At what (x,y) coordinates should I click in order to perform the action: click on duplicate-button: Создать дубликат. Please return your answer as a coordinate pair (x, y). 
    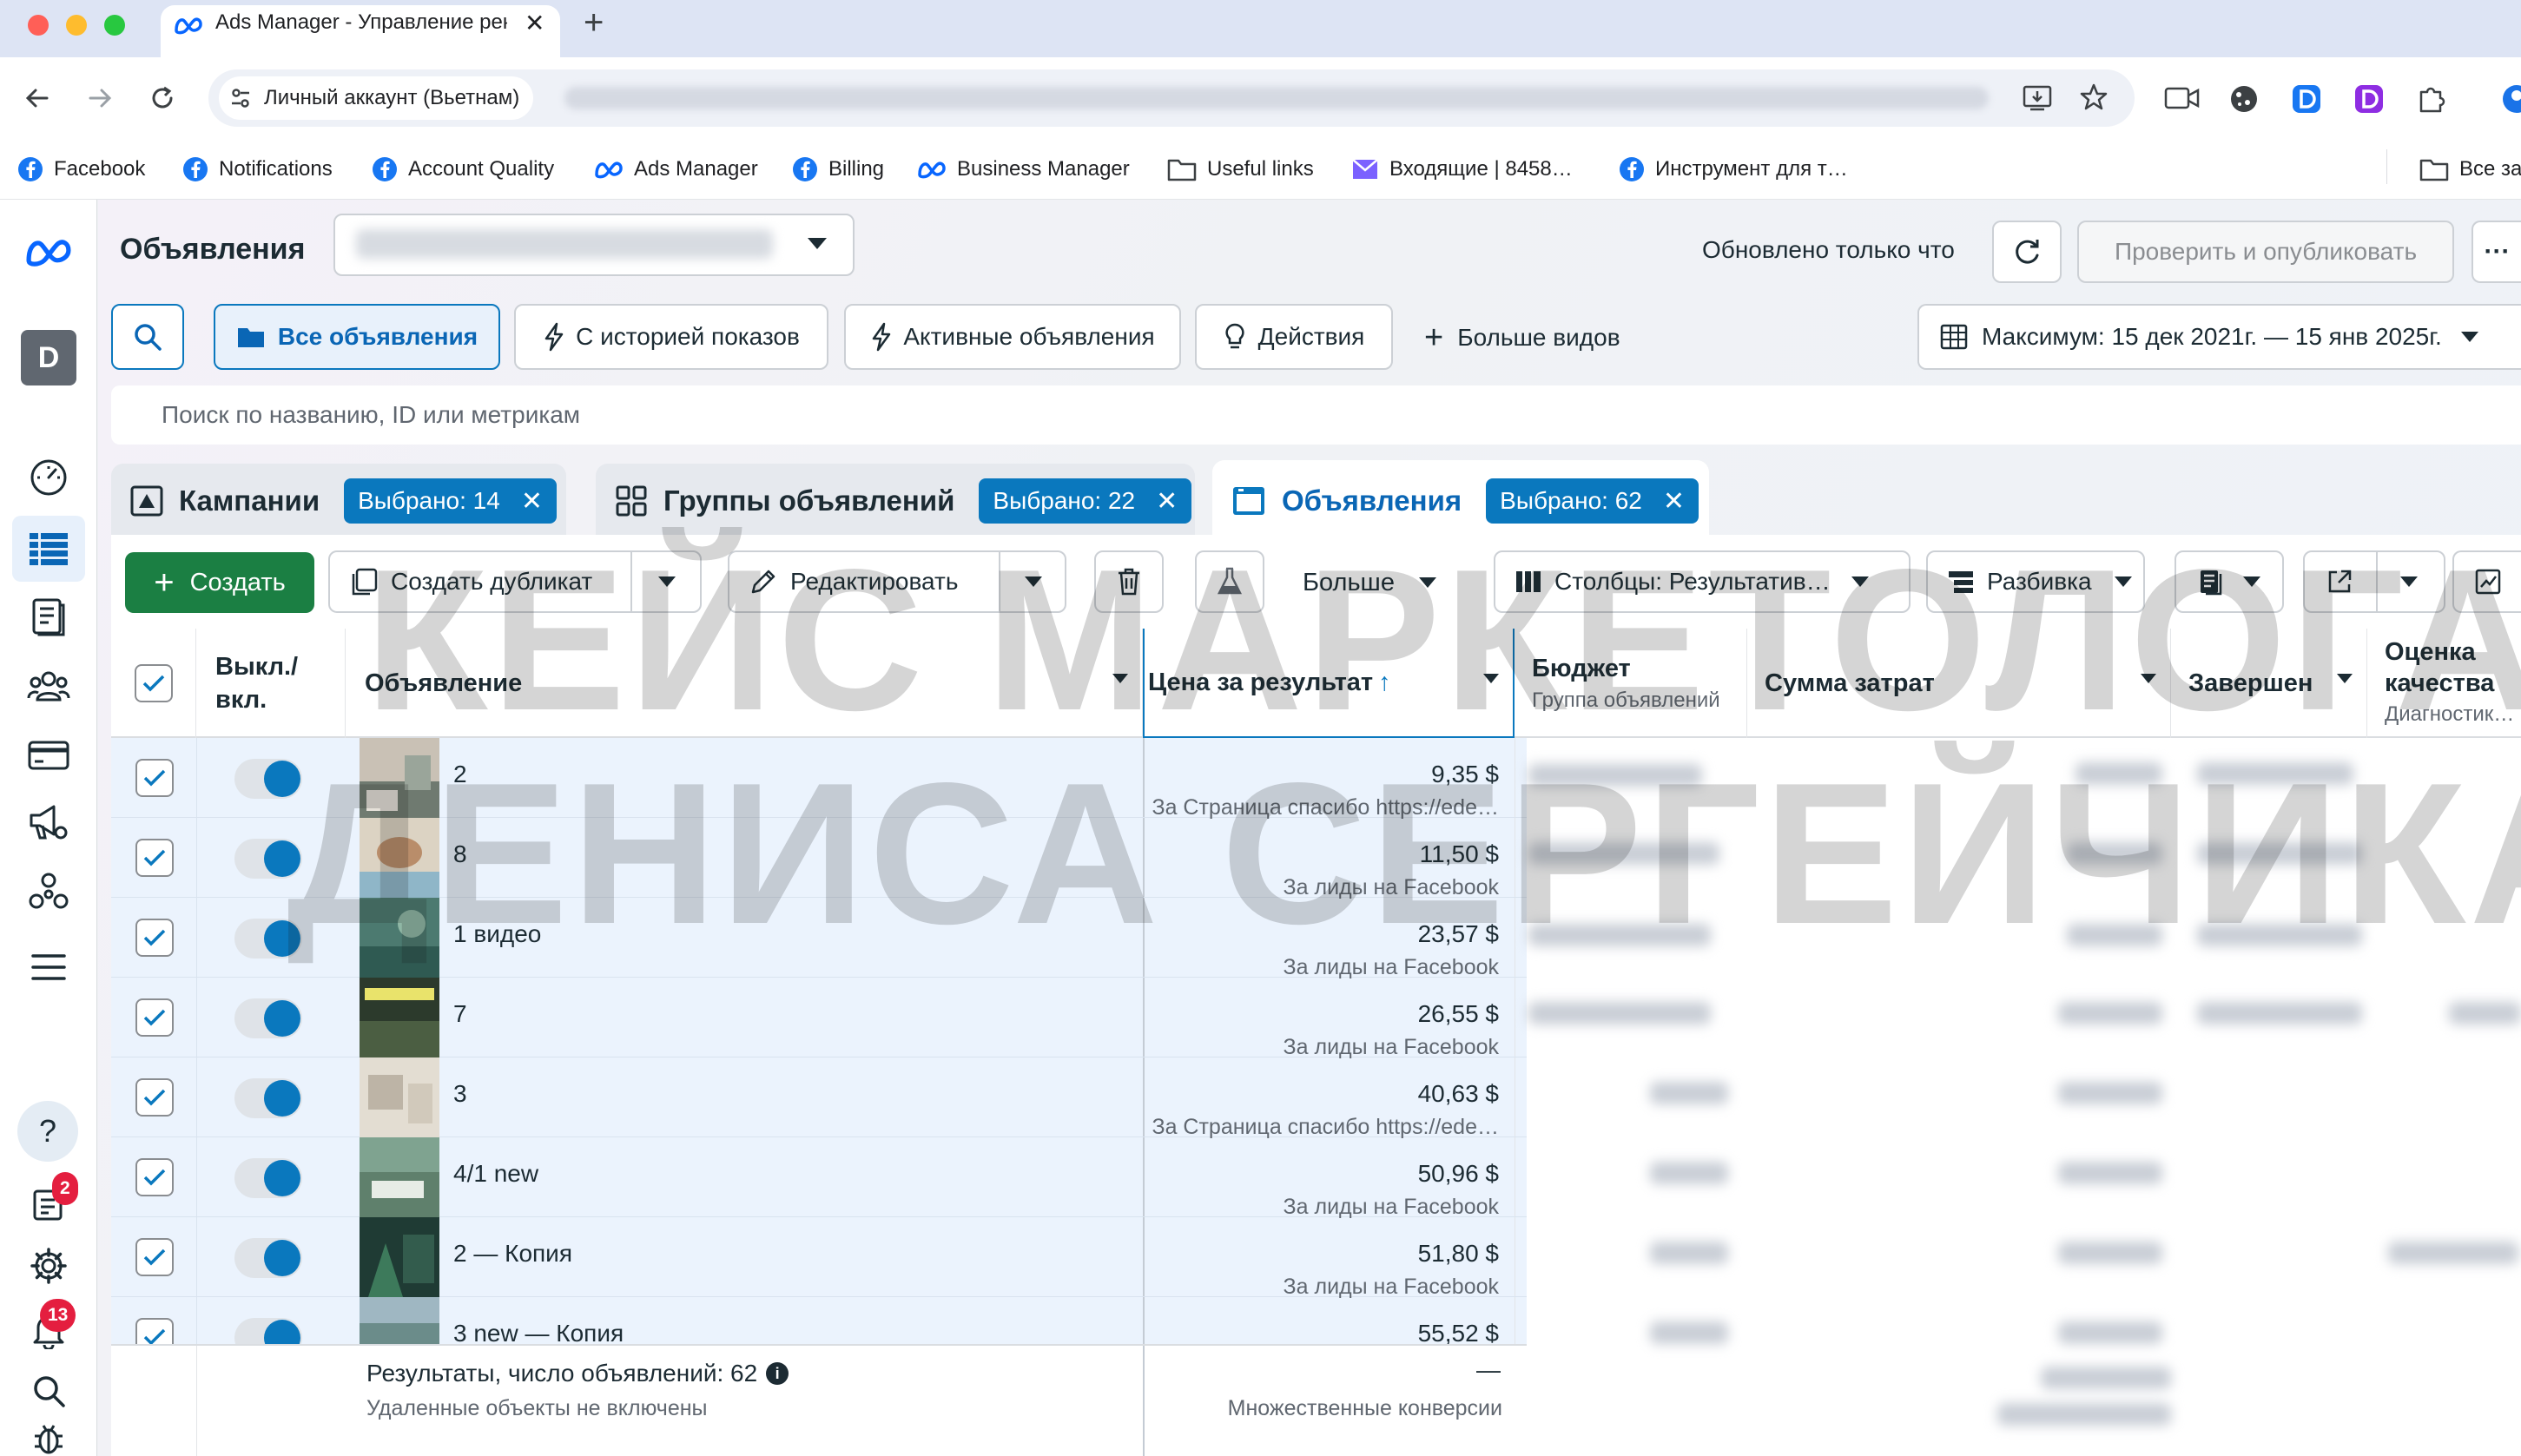
    Looking at the image, I should click on (515, 581).